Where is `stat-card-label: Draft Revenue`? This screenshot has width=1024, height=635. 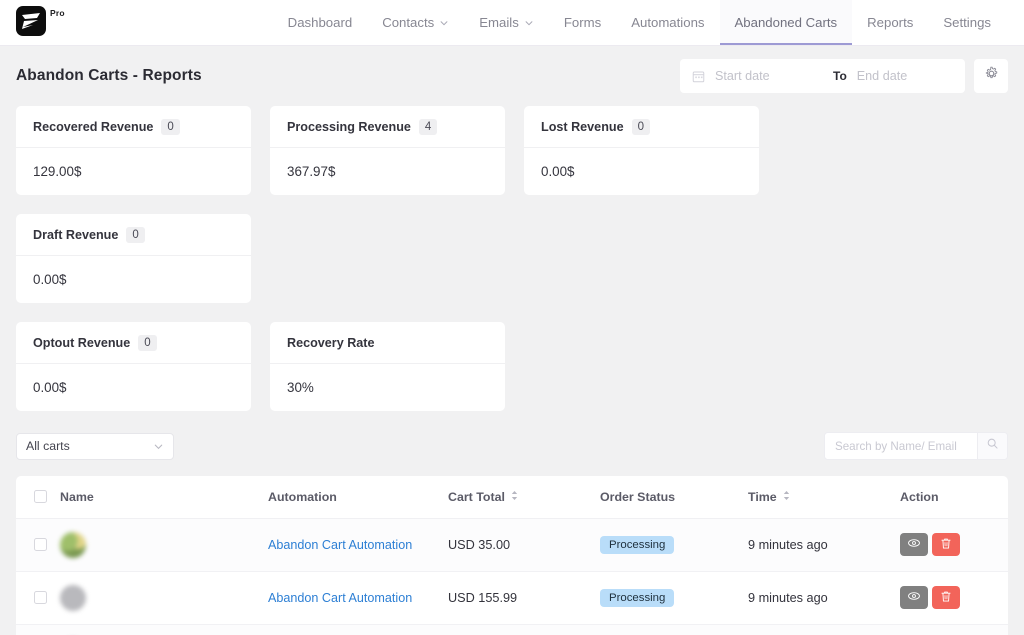 stat-card-label: Draft Revenue is located at coordinates (76, 234).